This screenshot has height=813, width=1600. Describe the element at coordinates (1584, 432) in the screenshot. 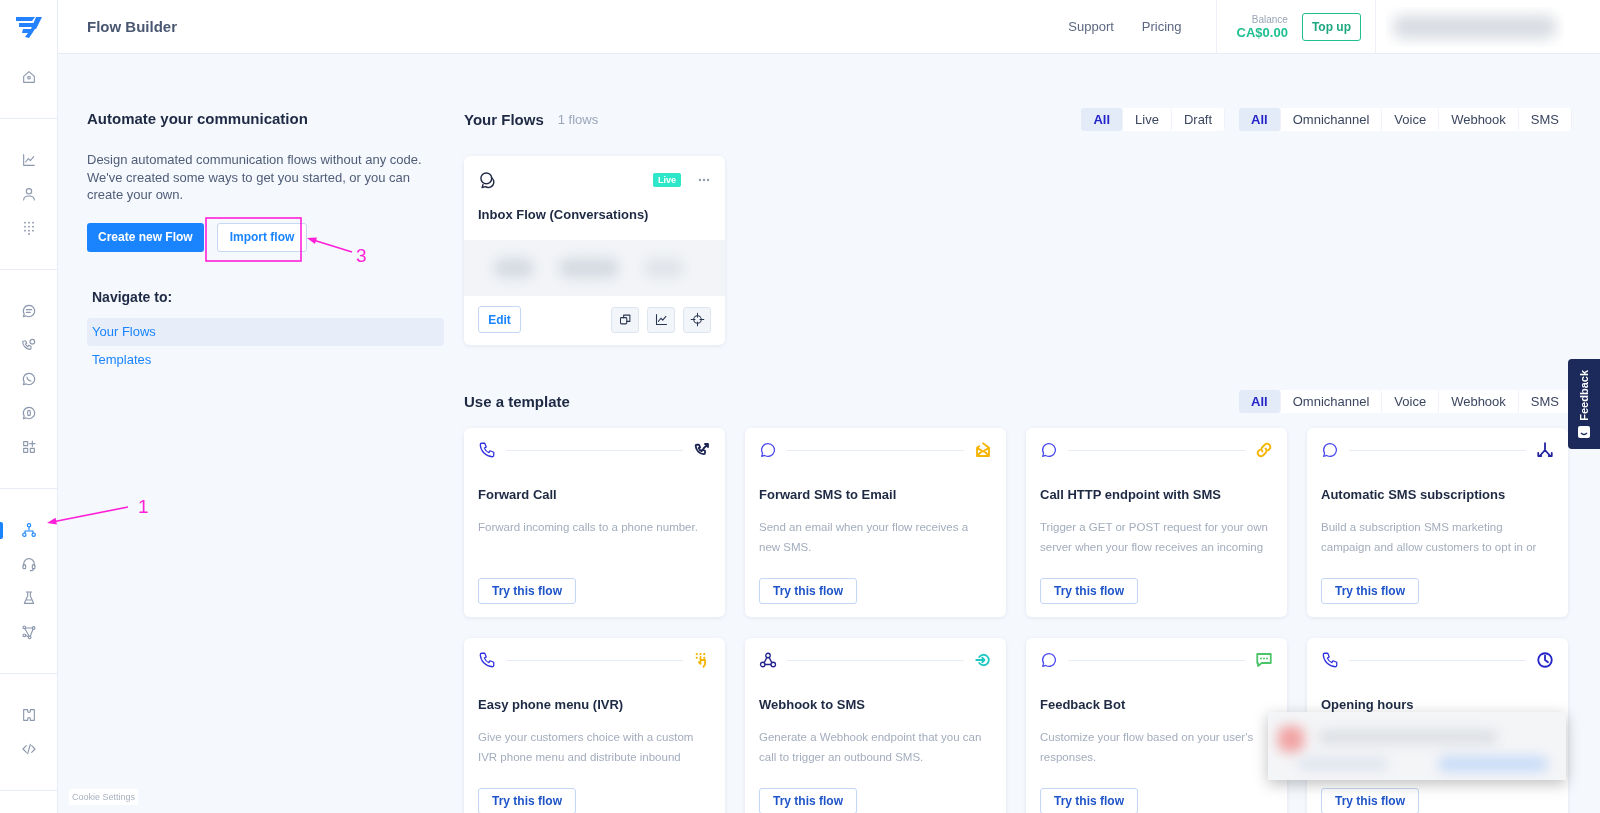

I see `smile-icon` at that location.